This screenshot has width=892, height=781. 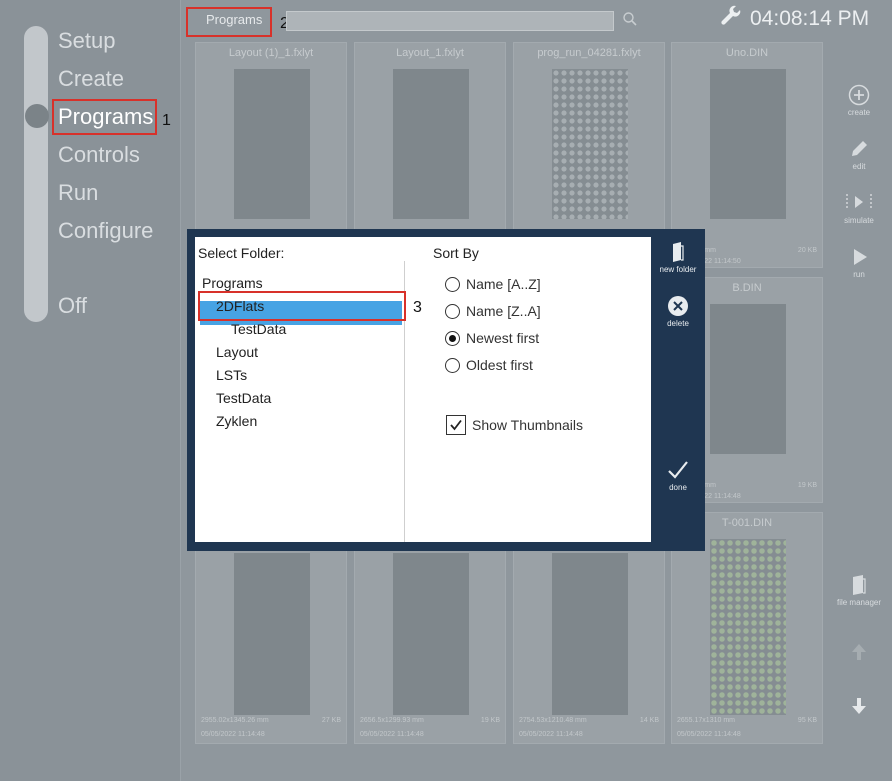 What do you see at coordinates (859, 602) in the screenshot?
I see `file-manager-label: file manager` at bounding box center [859, 602].